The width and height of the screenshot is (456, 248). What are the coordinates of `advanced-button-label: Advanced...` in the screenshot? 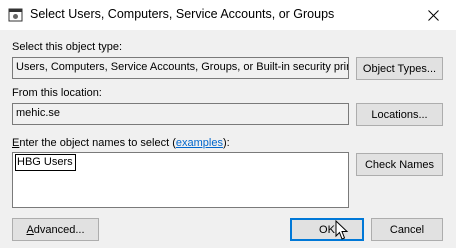 It's located at (55, 230).